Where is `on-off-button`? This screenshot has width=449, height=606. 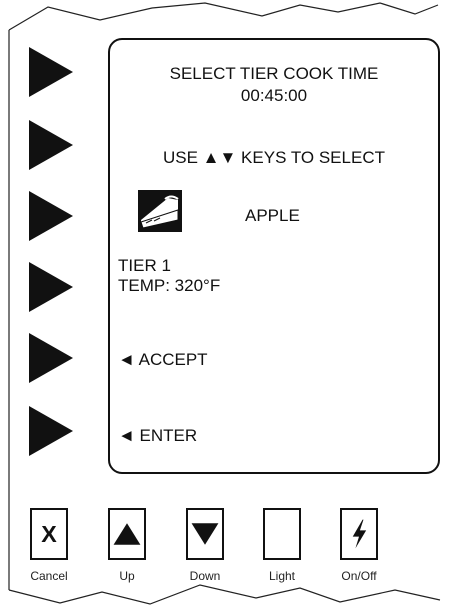 on-off-button is located at coordinates (359, 534).